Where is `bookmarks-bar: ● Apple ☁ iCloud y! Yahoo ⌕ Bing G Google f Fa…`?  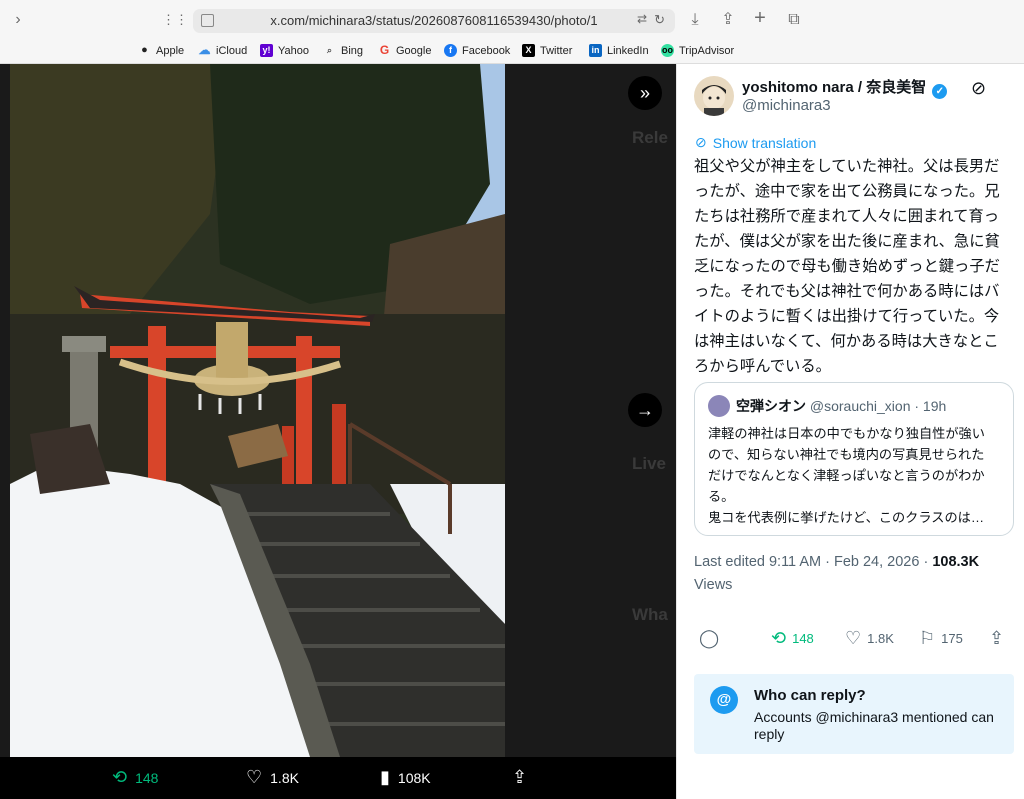
bookmarks-bar: ● Apple ☁ iCloud y! Yahoo ⌕ Bing G Google f Fa… is located at coordinates (512, 52).